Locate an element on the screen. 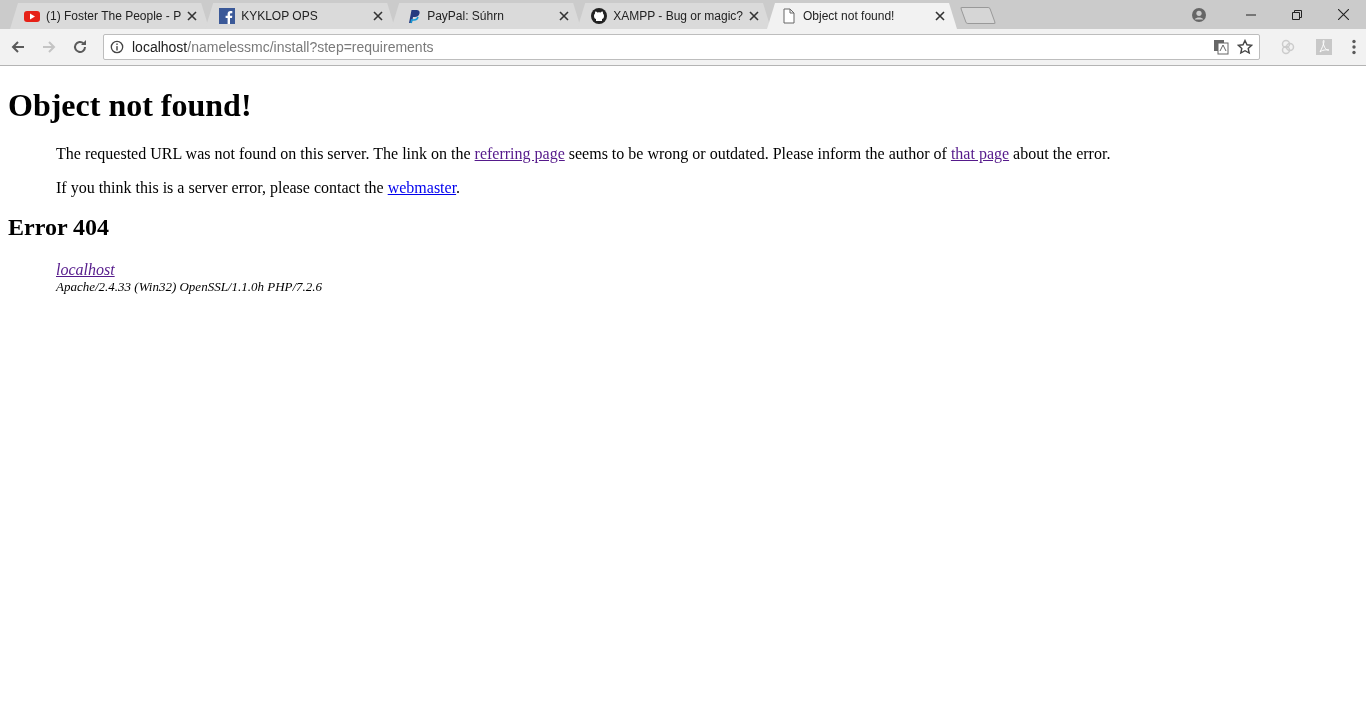 The width and height of the screenshot is (1366, 728). back-icon is located at coordinates (18, 47).